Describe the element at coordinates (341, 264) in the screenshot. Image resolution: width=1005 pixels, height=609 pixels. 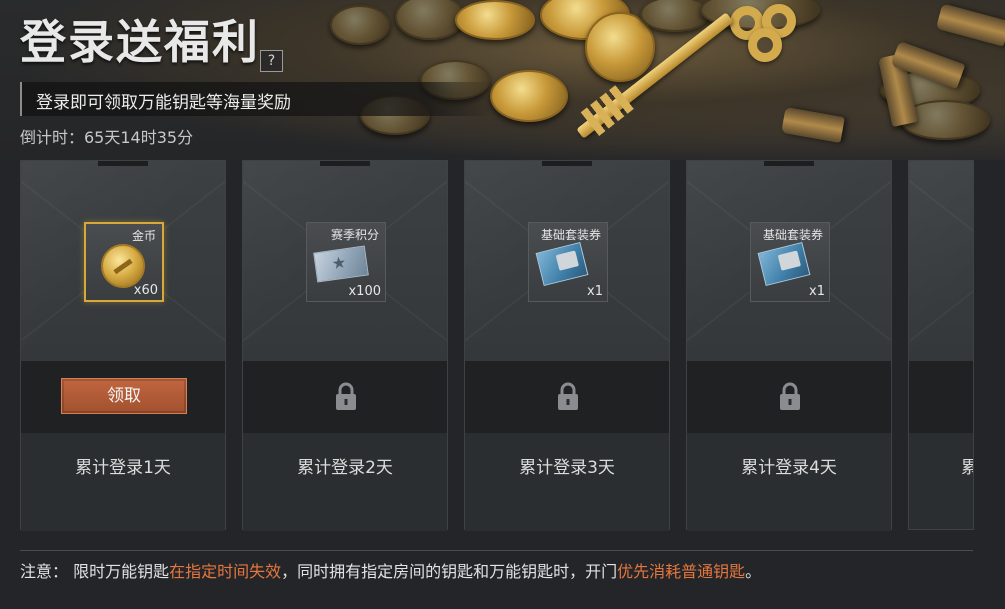
I see `season-points-ticket-icon` at that location.